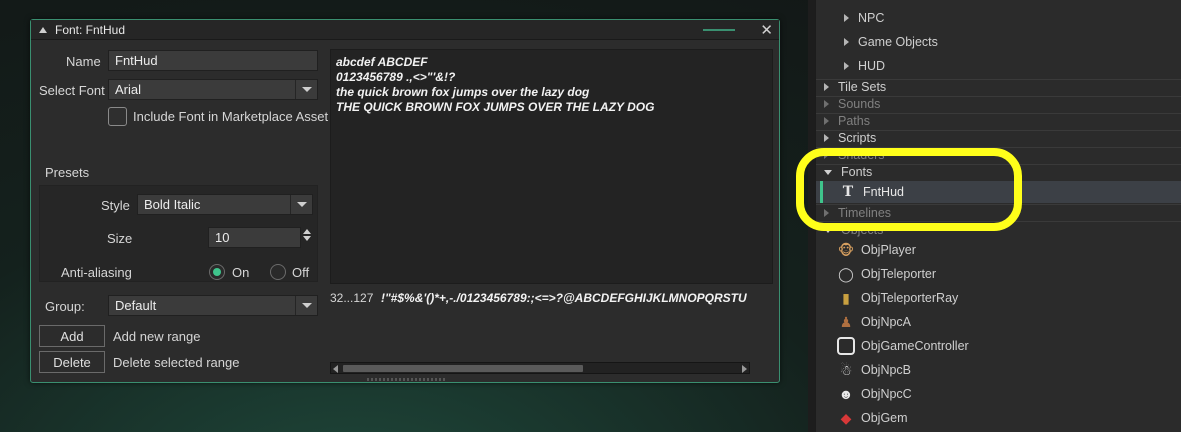  I want to click on tree-item-label: ObjNpcA, so click(886, 322).